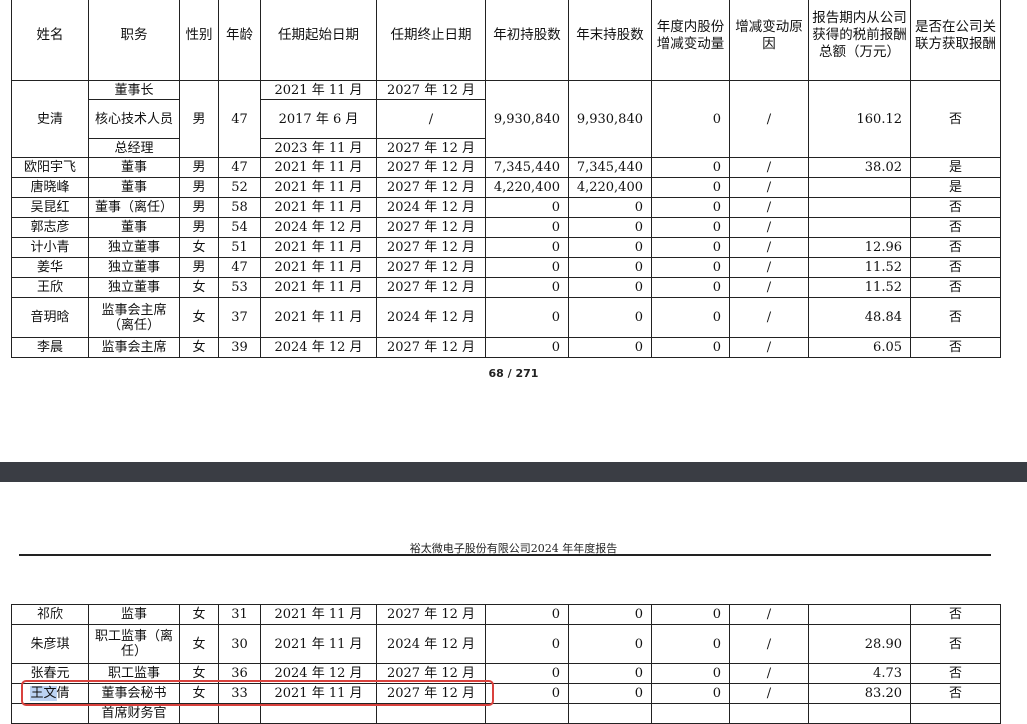 The image size is (1027, 724). Describe the element at coordinates (50, 207) in the screenshot. I see `name-cell: 吴昆红` at that location.